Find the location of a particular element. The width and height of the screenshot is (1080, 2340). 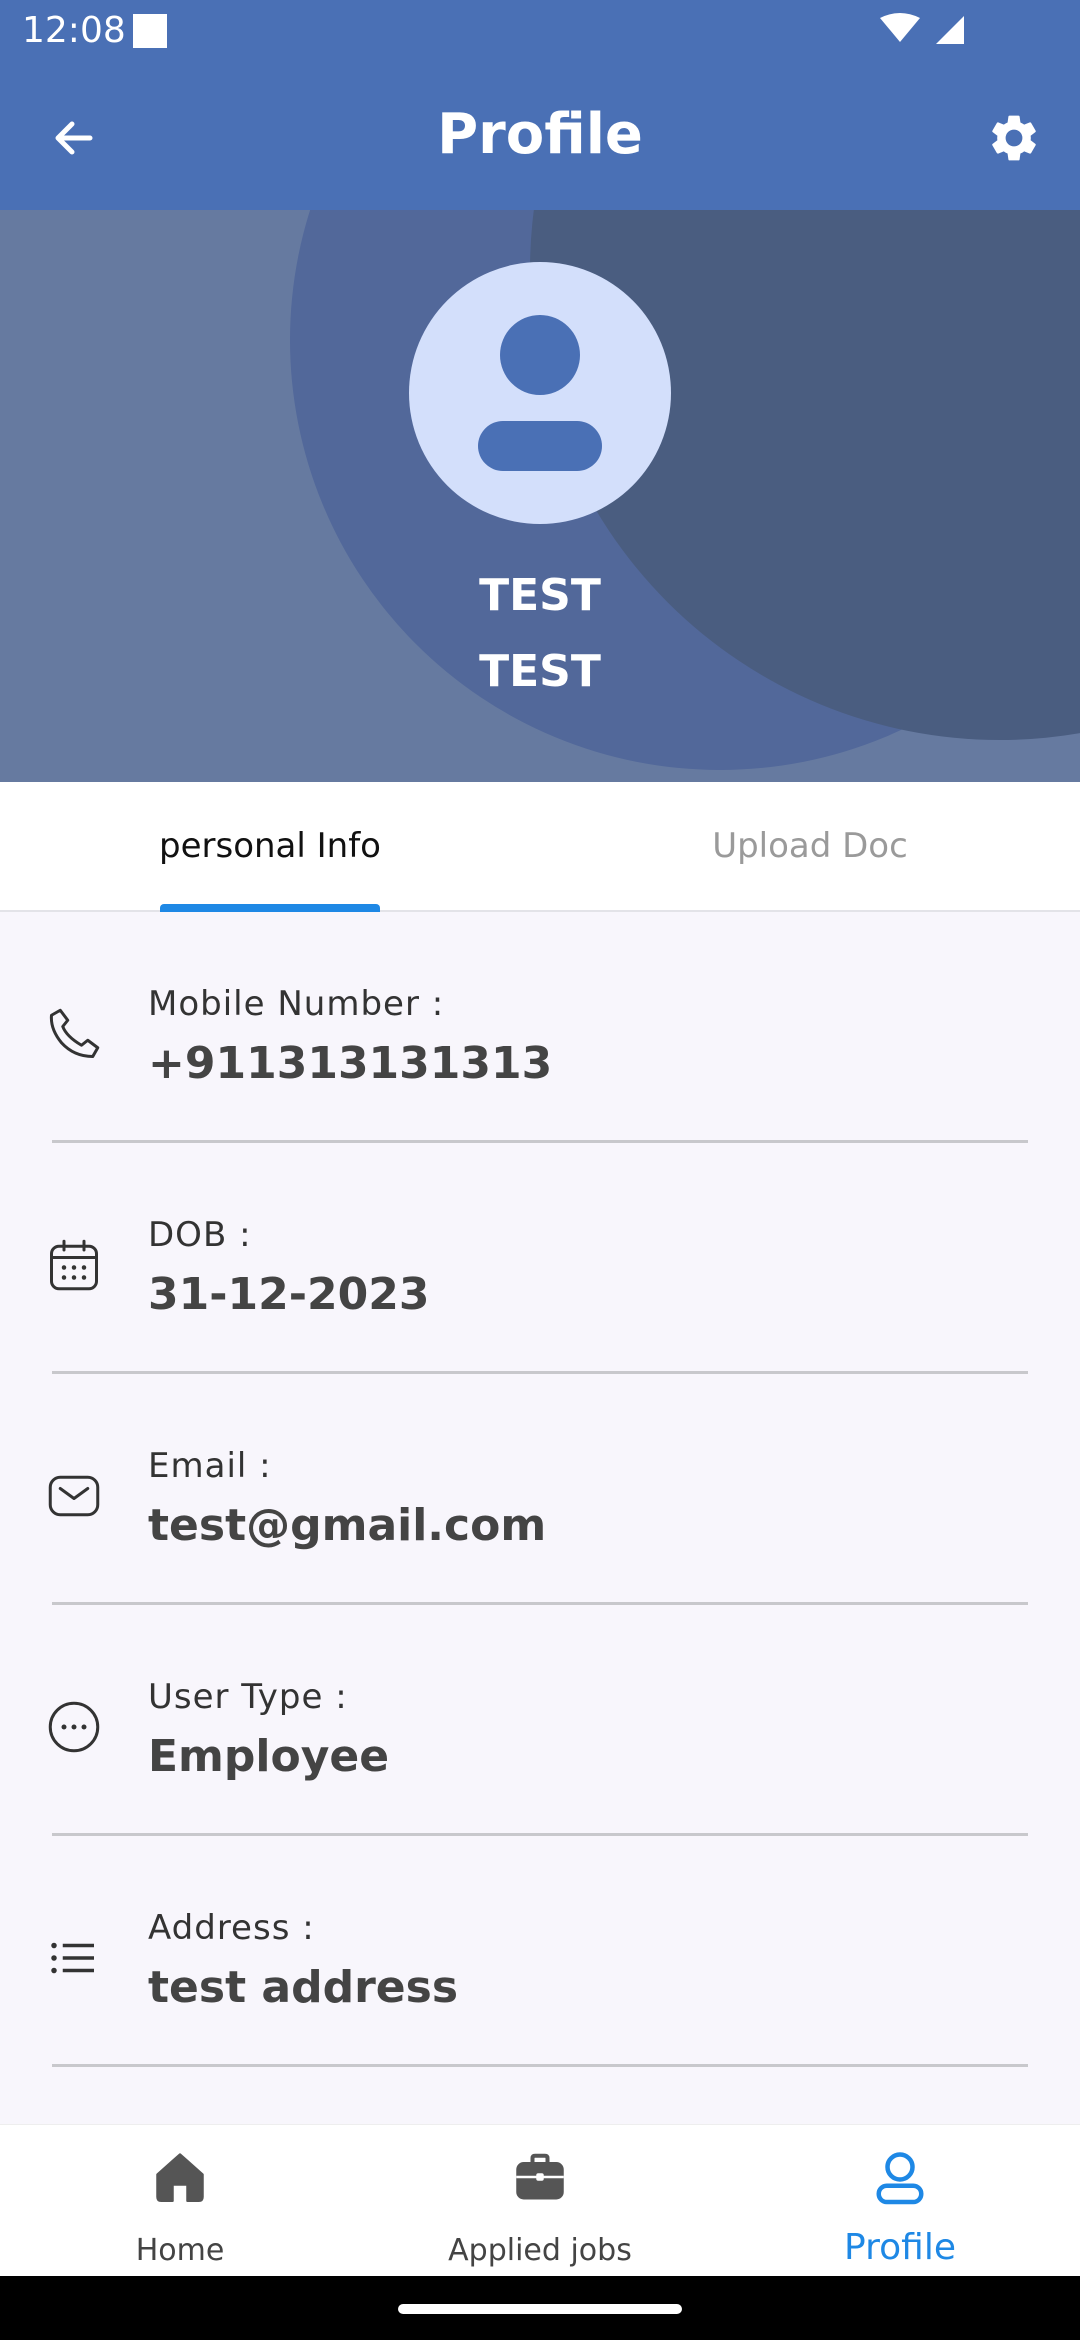

gear-icon is located at coordinates (1014, 138).